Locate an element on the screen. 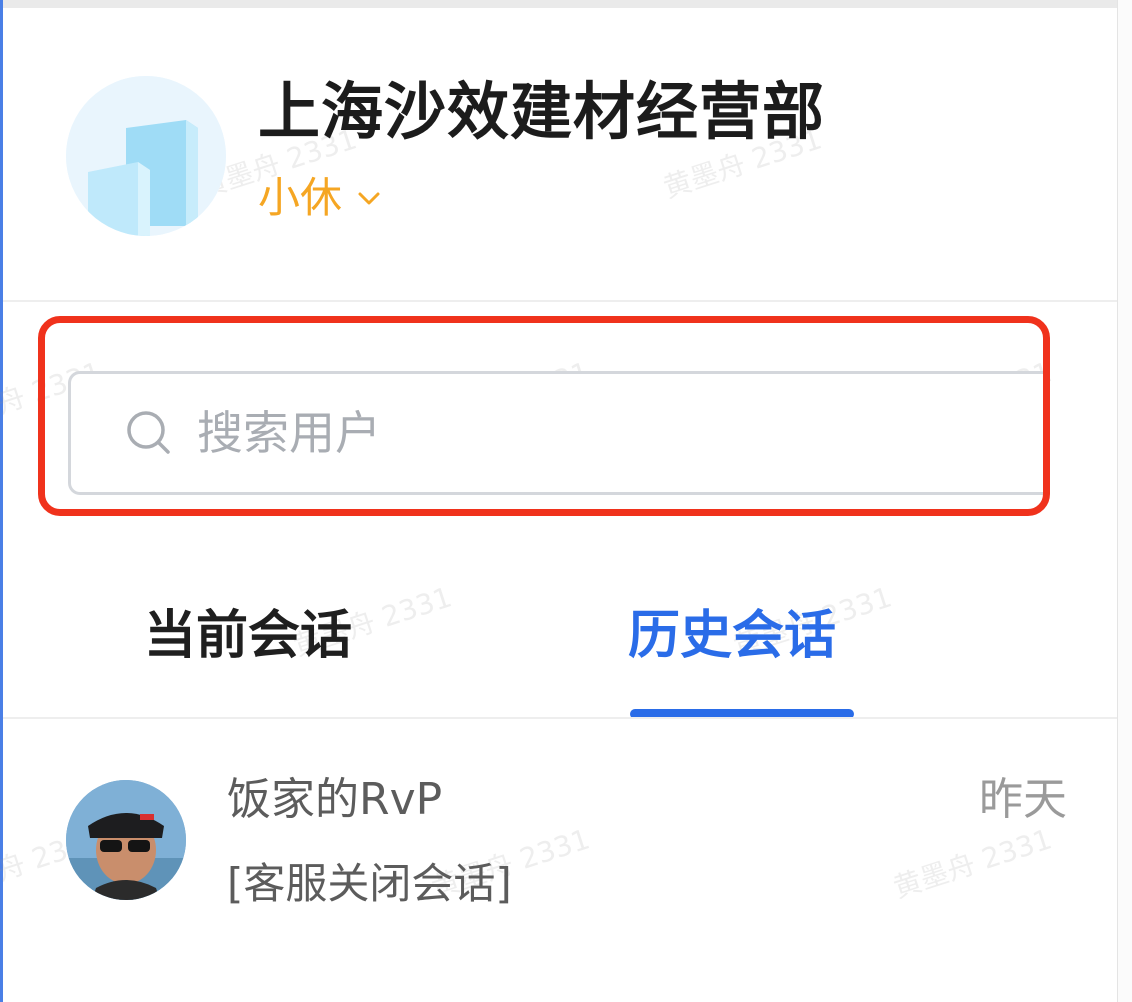 The height and width of the screenshot is (1002, 1132). conversation-name: 饭家的RvP is located at coordinates (335, 799).